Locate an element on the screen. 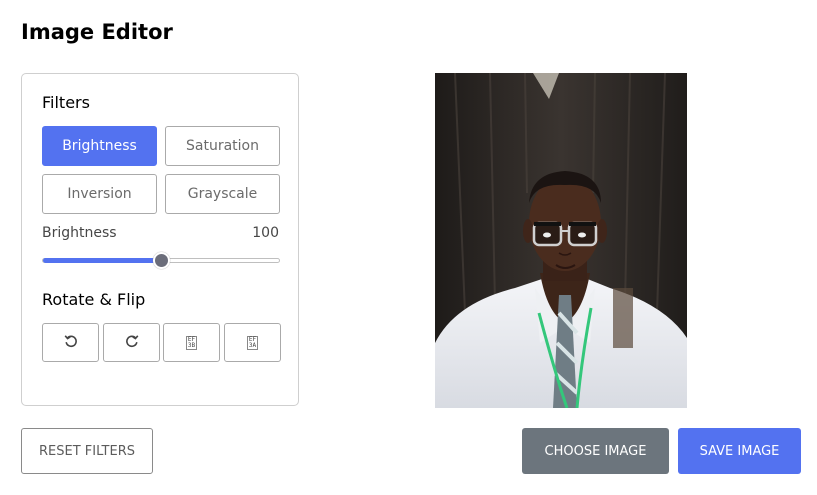  filter-brightness-button: Brightness is located at coordinates (99, 146).